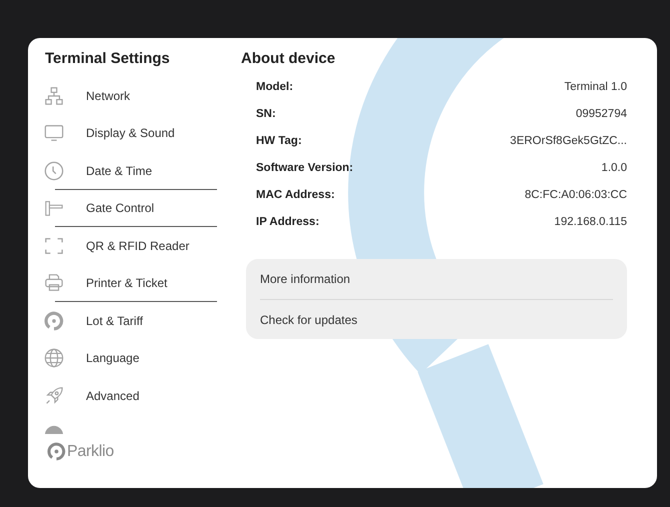  I want to click on parking-pin-icon, so click(54, 320).